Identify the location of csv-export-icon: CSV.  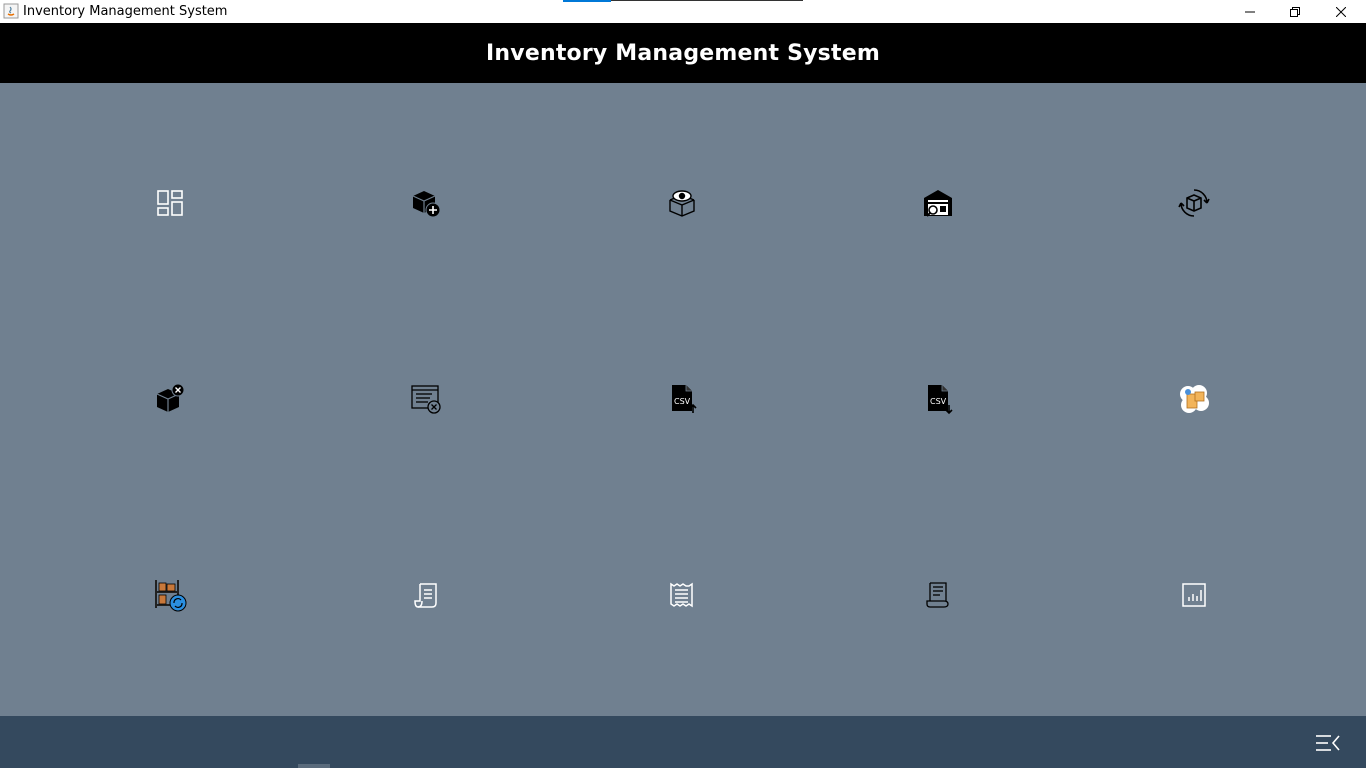
(684, 399).